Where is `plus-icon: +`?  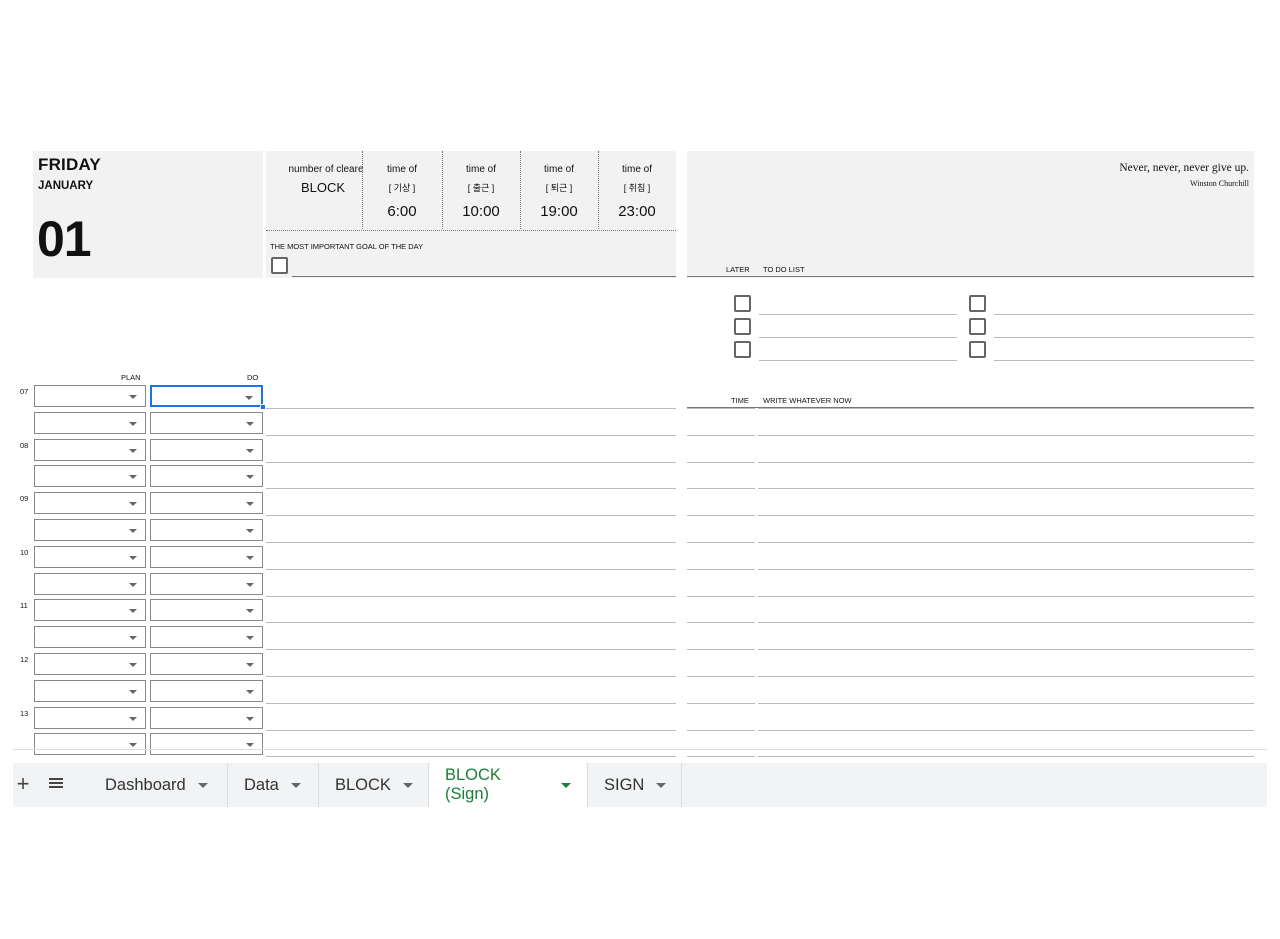 plus-icon: + is located at coordinates (23, 784).